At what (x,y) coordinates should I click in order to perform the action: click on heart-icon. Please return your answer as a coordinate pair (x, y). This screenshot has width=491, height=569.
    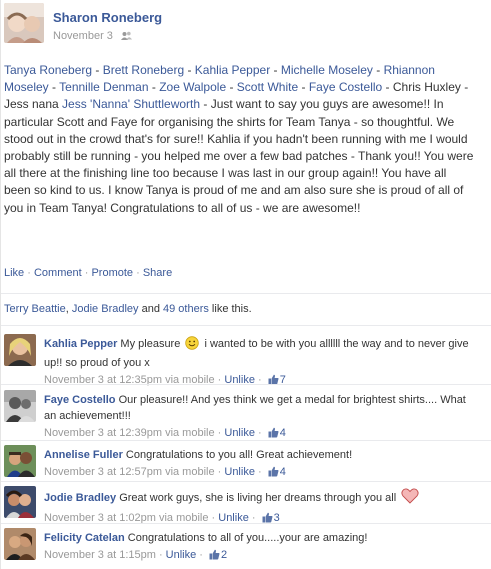
    Looking at the image, I should click on (410, 498).